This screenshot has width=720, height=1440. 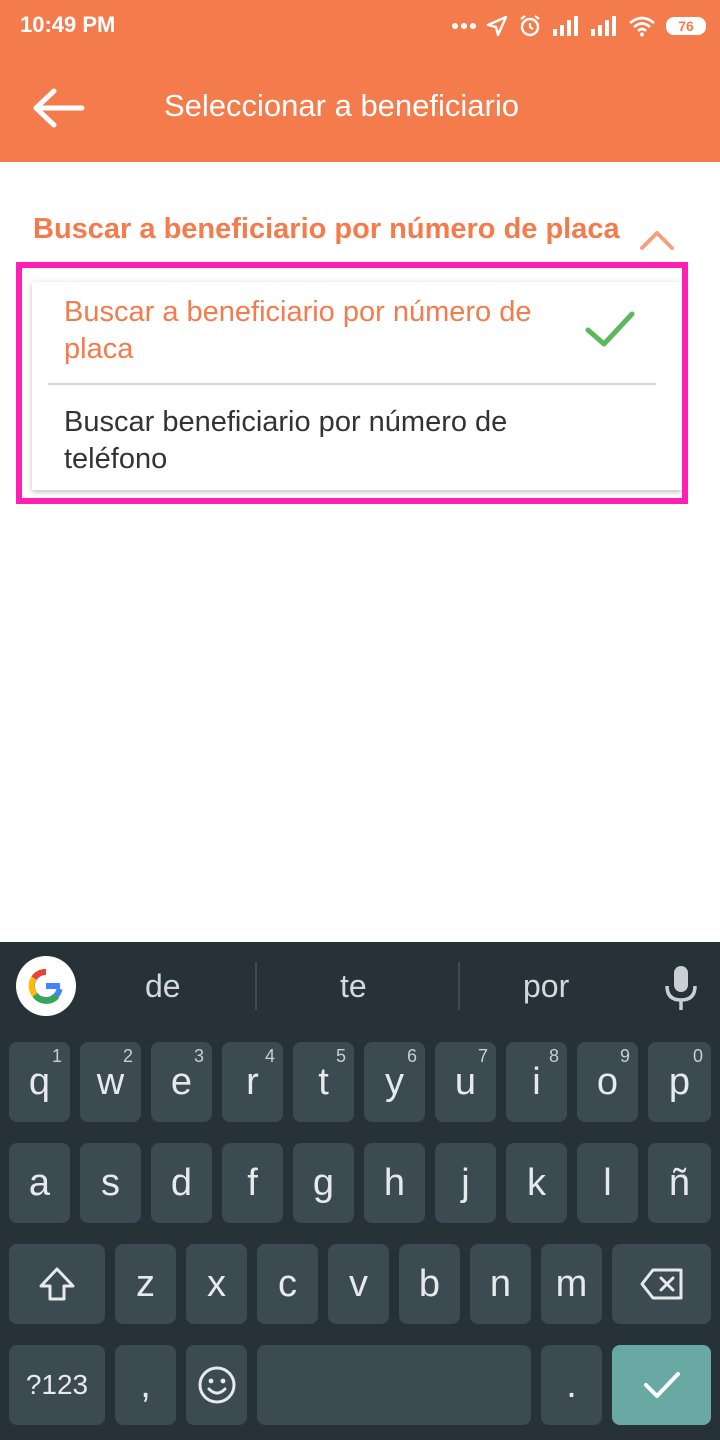 What do you see at coordinates (553, 1056) in the screenshot?
I see `key-hint: 8` at bounding box center [553, 1056].